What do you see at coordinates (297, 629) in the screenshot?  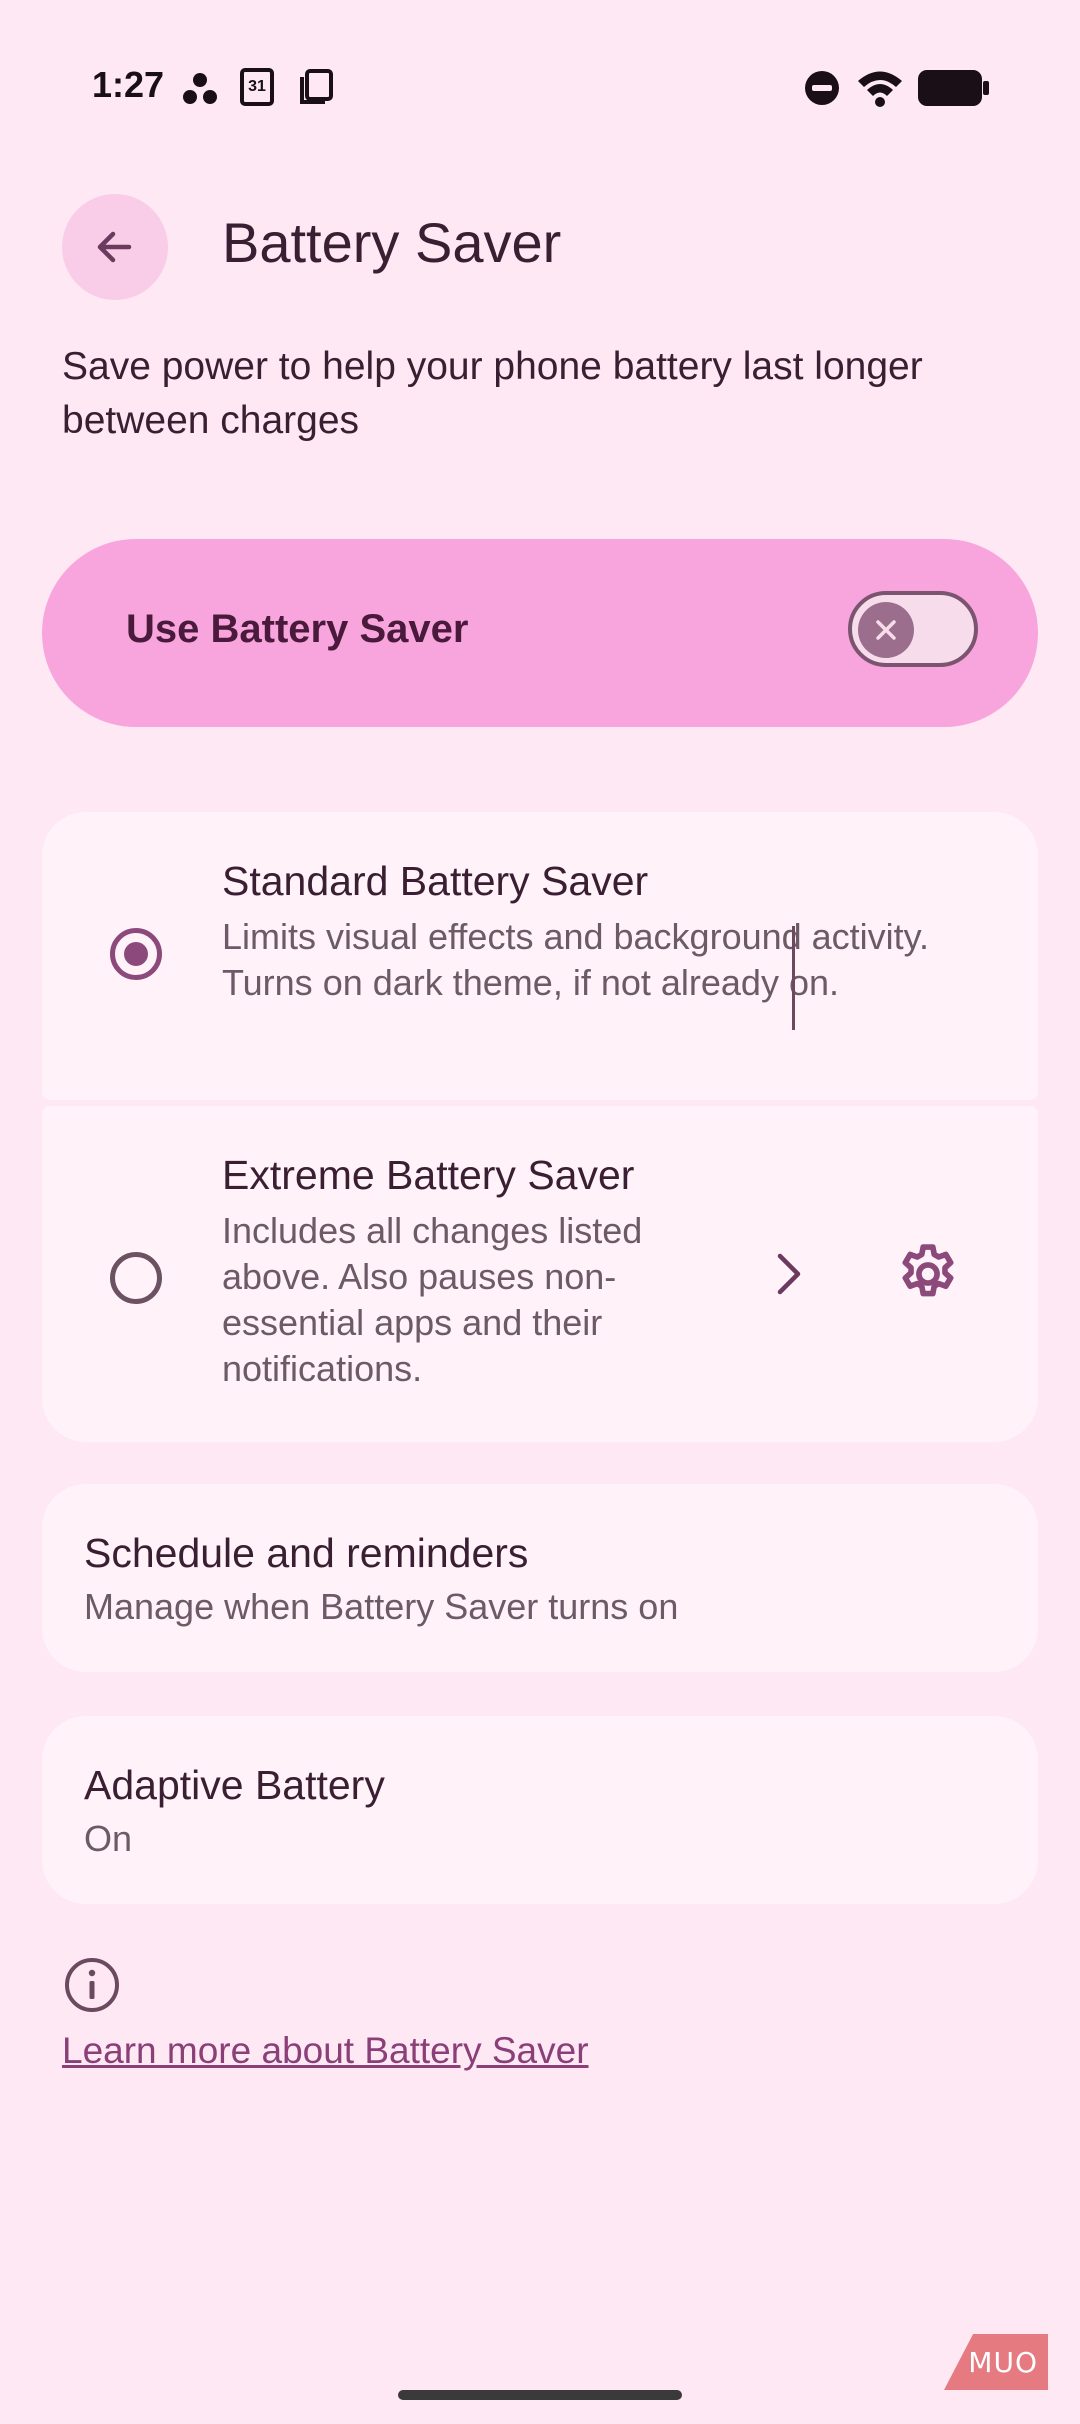 I see `use-battery-saver-label: Use Battery Saver` at bounding box center [297, 629].